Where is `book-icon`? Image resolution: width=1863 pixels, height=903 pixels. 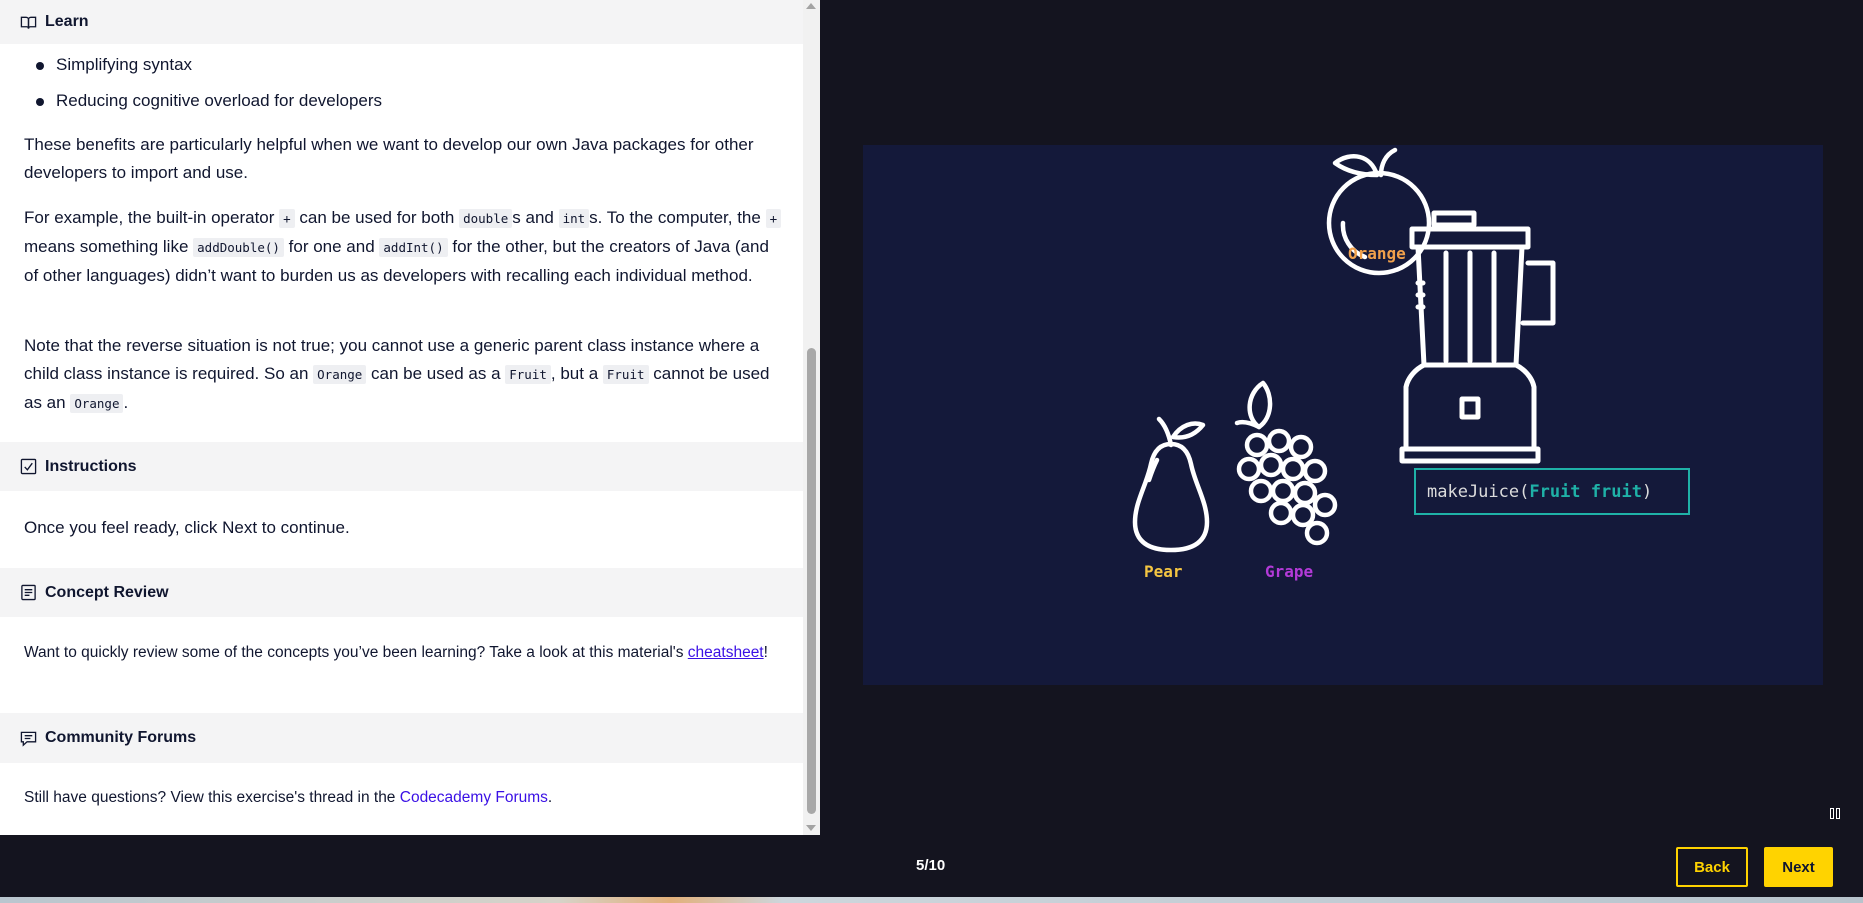 book-icon is located at coordinates (28, 22).